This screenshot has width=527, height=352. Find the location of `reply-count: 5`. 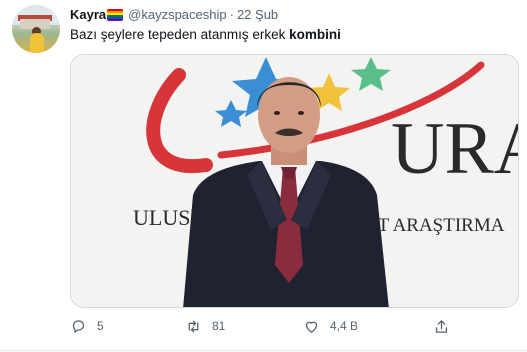

reply-count: 5 is located at coordinates (100, 326).